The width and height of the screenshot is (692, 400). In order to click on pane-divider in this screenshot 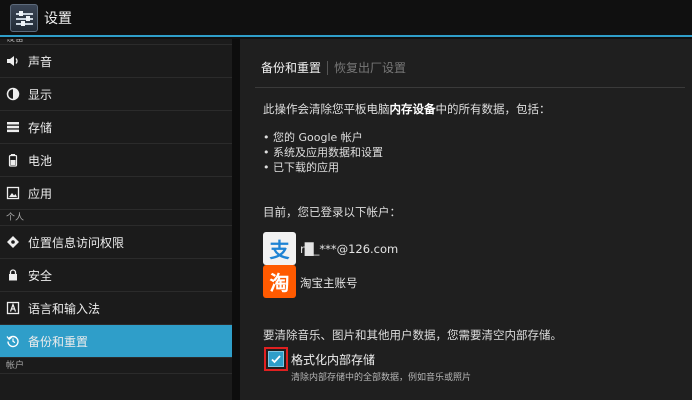, I will do `click(236, 219)`.